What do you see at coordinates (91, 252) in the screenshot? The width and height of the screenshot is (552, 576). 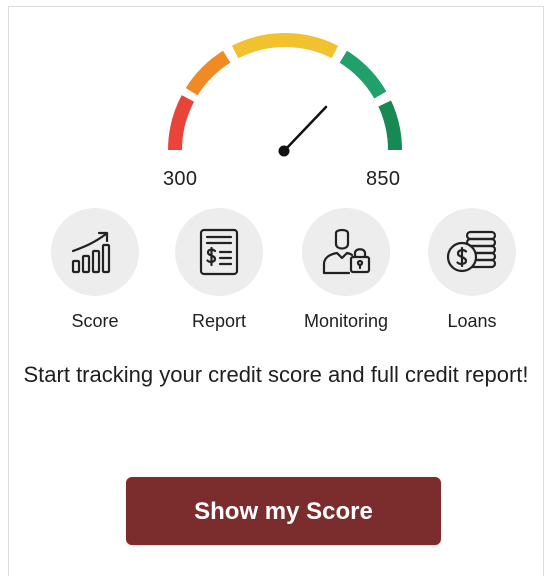 I see `bar-chart-trend-icon` at bounding box center [91, 252].